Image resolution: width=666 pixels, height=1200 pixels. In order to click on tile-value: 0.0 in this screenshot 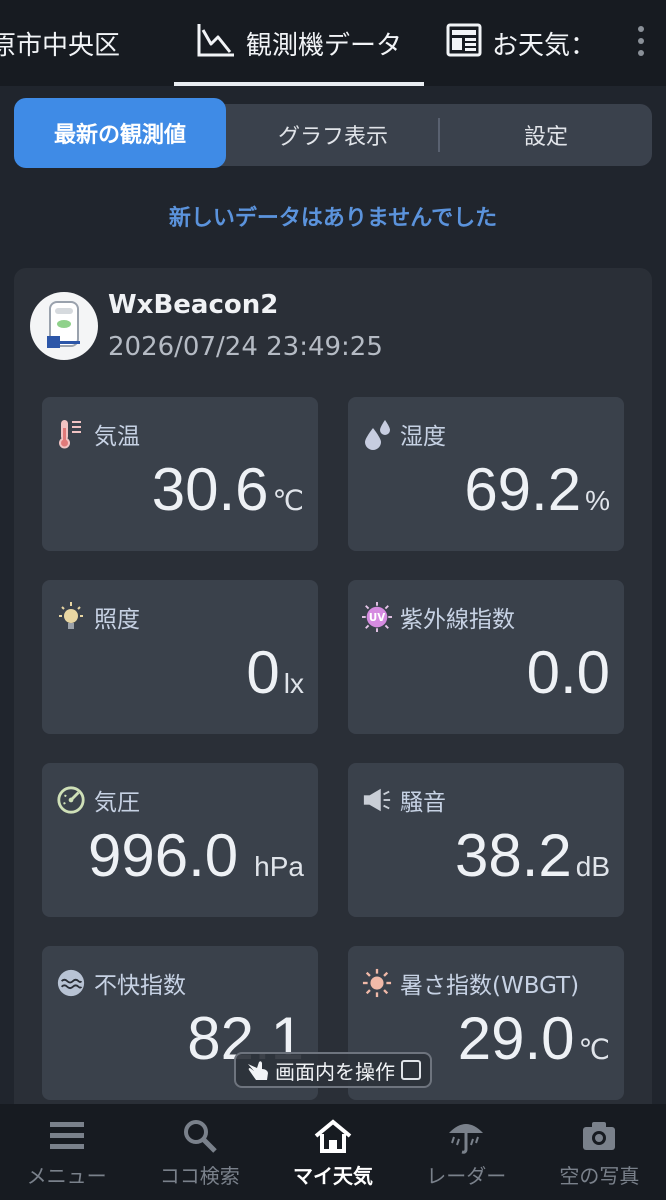, I will do `click(568, 672)`.